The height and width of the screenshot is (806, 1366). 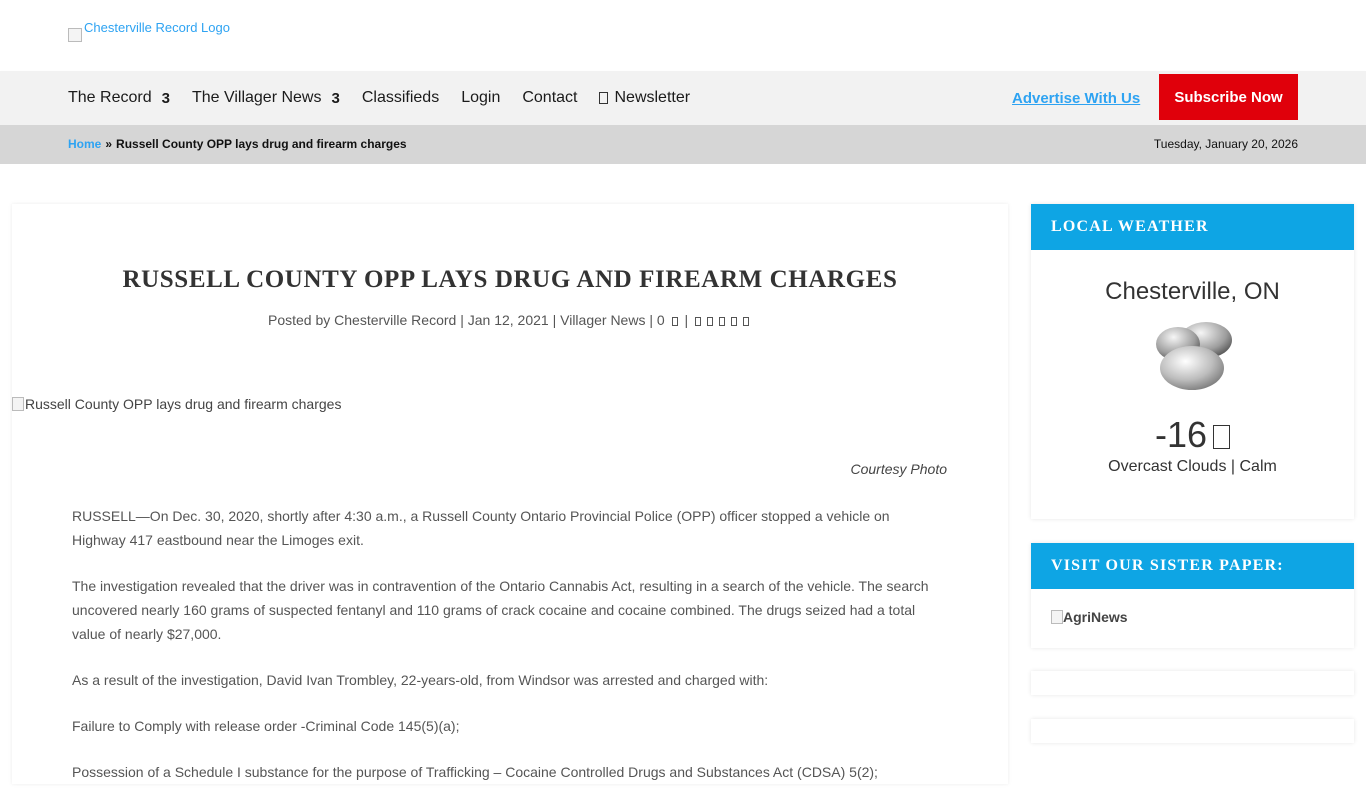 I want to click on logo-alt-text: Chesterville Record Logo, so click(x=157, y=27).